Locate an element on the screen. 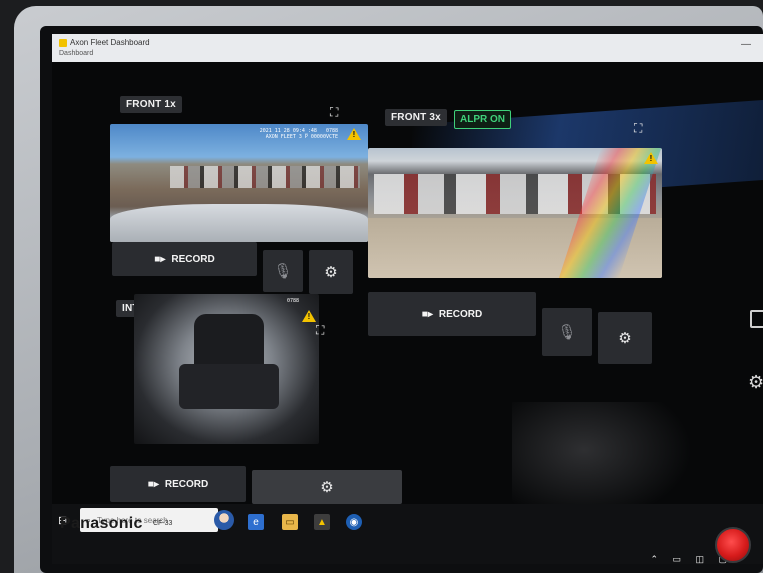  minimize-button: — is located at coordinates (746, 45).